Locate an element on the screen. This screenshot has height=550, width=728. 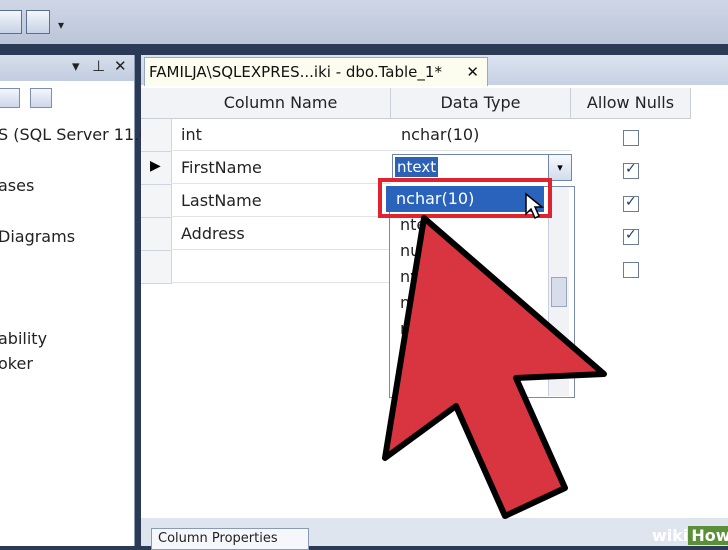
watermark-suffix: How is located at coordinates (708, 535).